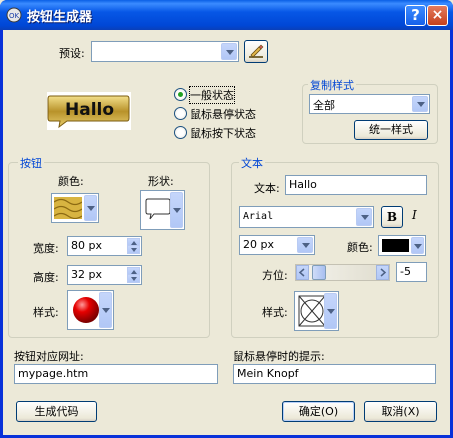  I want to click on copy-style-value: 全部, so click(324, 105).